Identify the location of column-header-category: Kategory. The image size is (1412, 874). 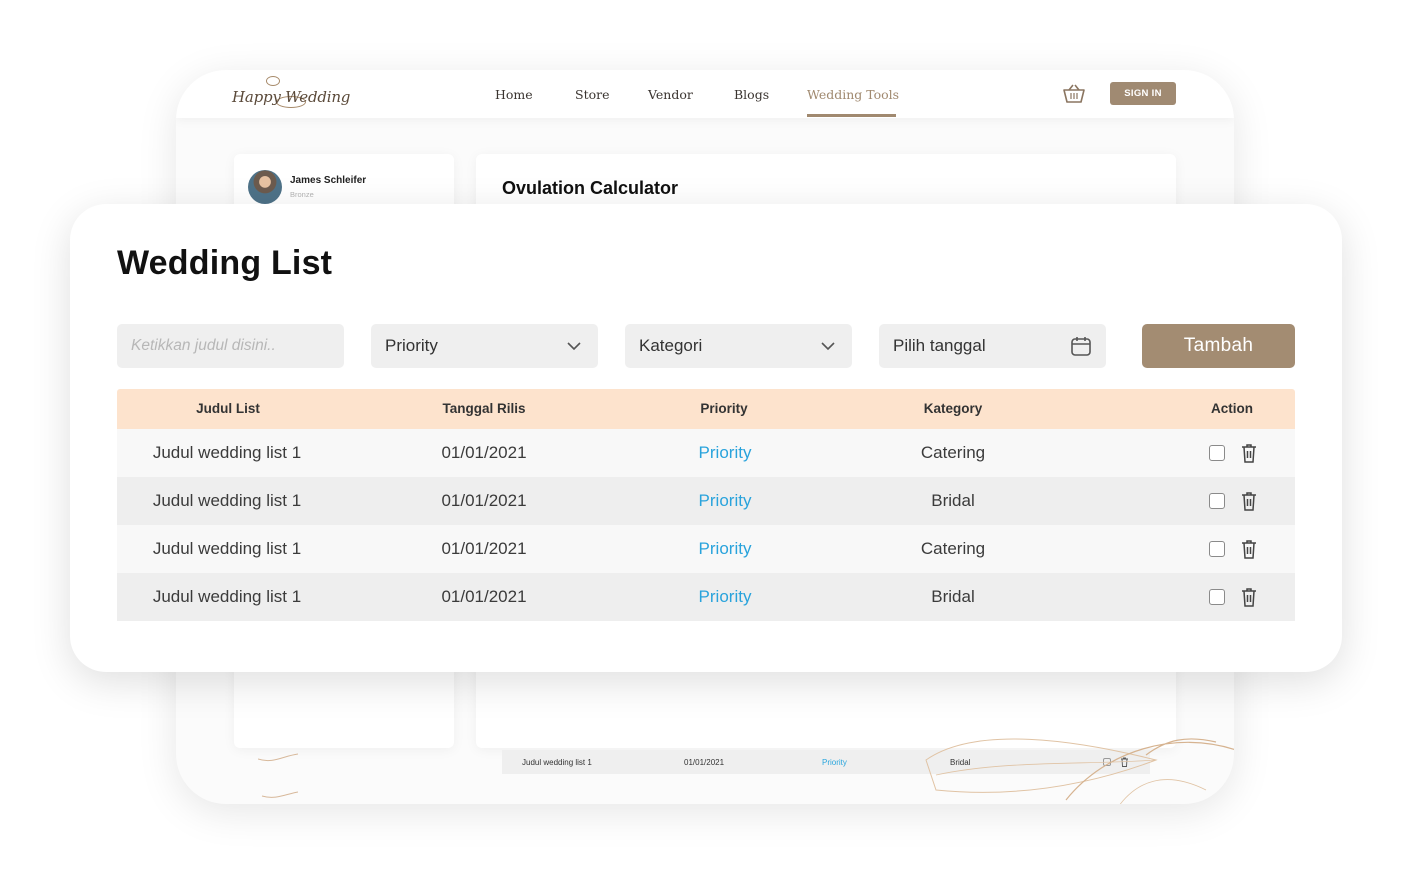
(953, 409).